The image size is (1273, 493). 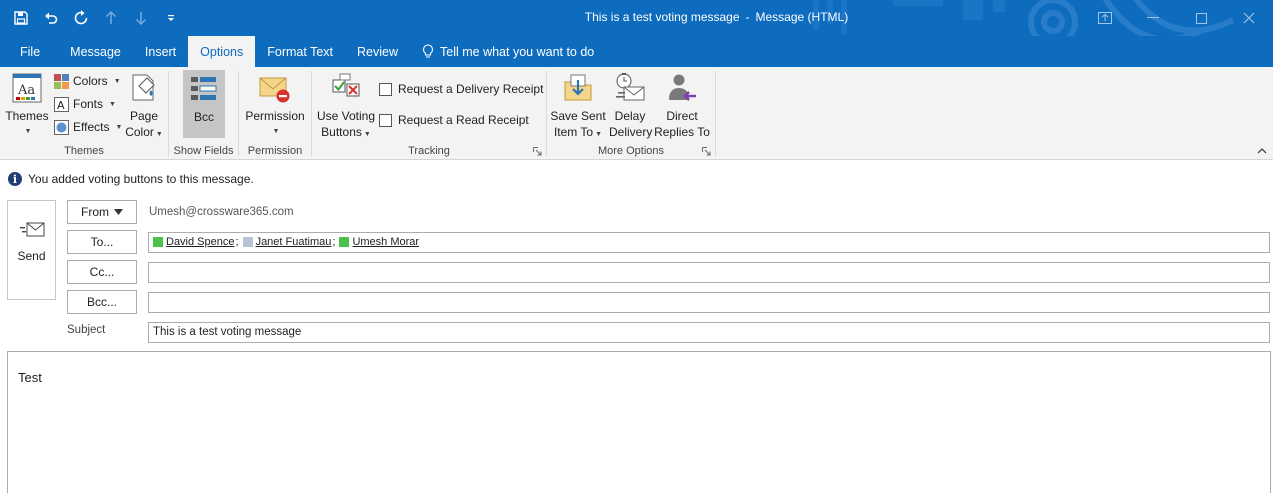 I want to click on cc-field, so click(x=709, y=272).